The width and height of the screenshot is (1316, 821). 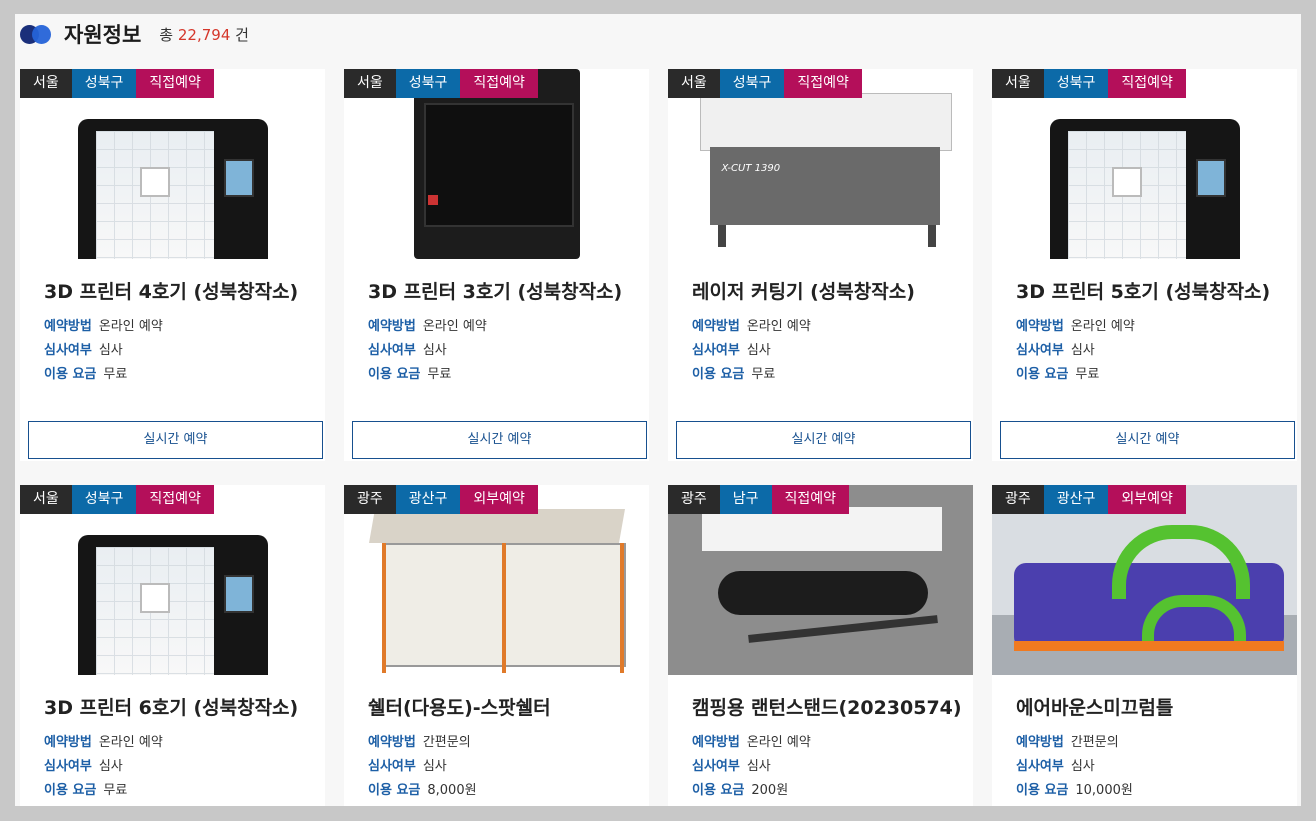 I want to click on resource-info: 예약방법 온라인 예약 심사여부 심사 이용 요금 200원, so click(x=751, y=767).